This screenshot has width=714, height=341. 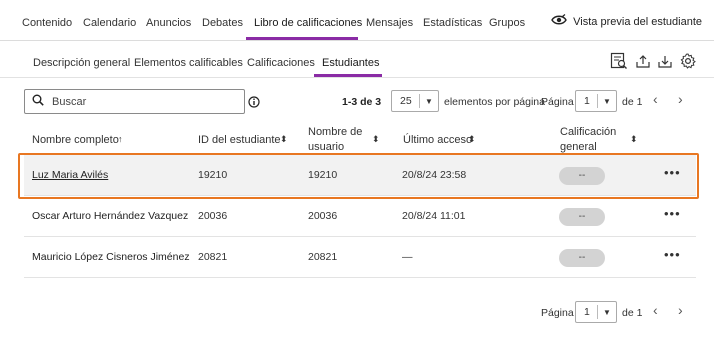 I want to click on page-label: Página, so click(x=557, y=102).